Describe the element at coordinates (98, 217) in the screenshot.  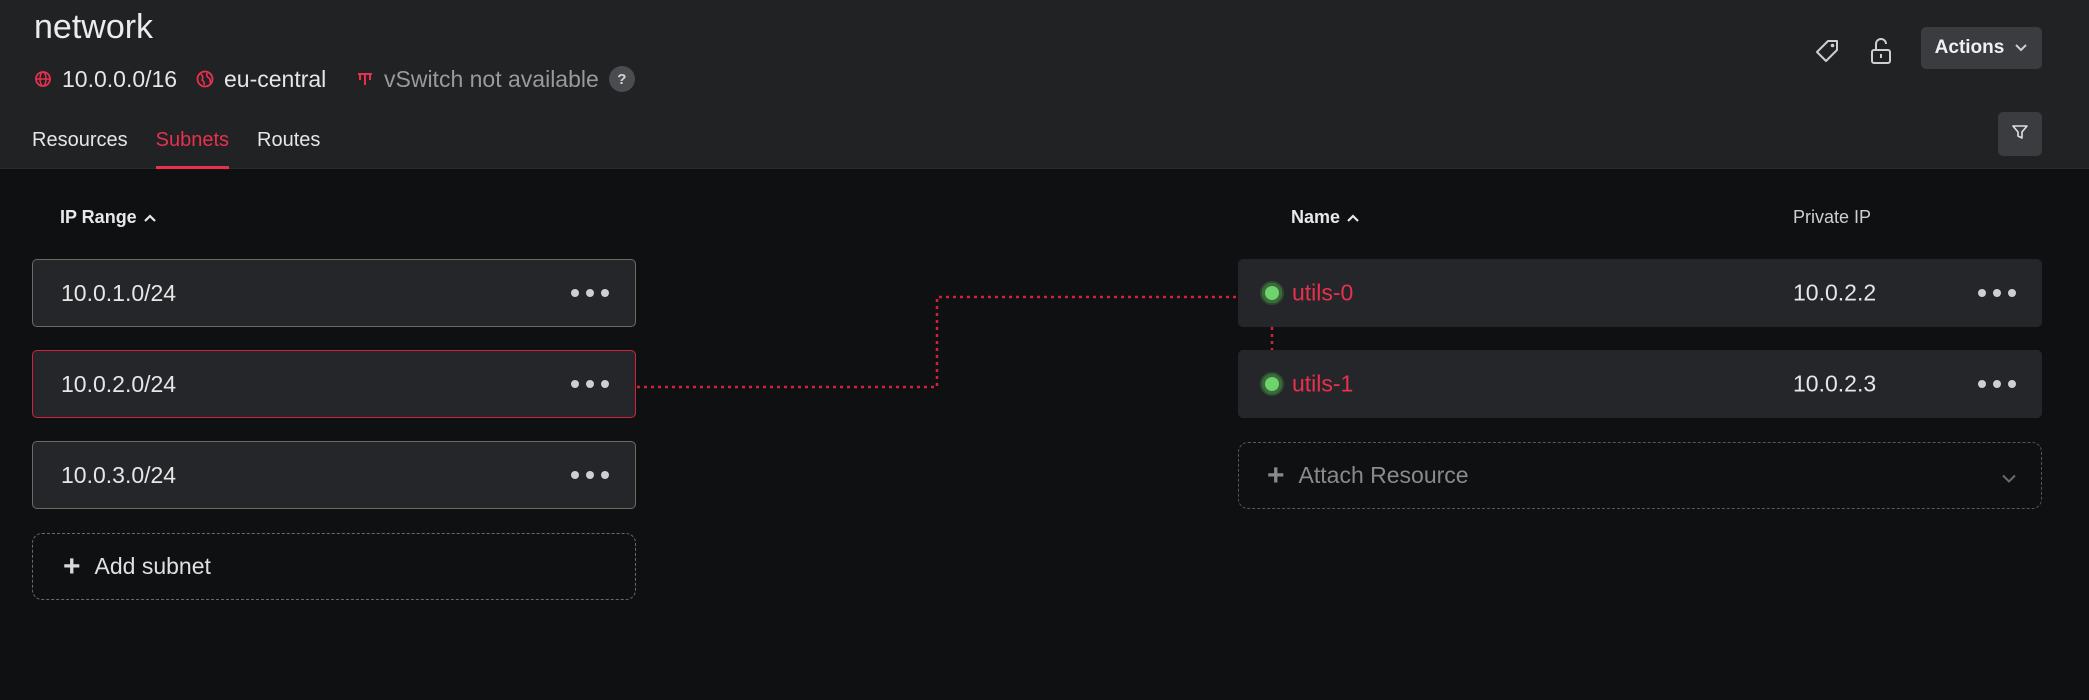
I see `ip-range-header-label: IP Range` at that location.